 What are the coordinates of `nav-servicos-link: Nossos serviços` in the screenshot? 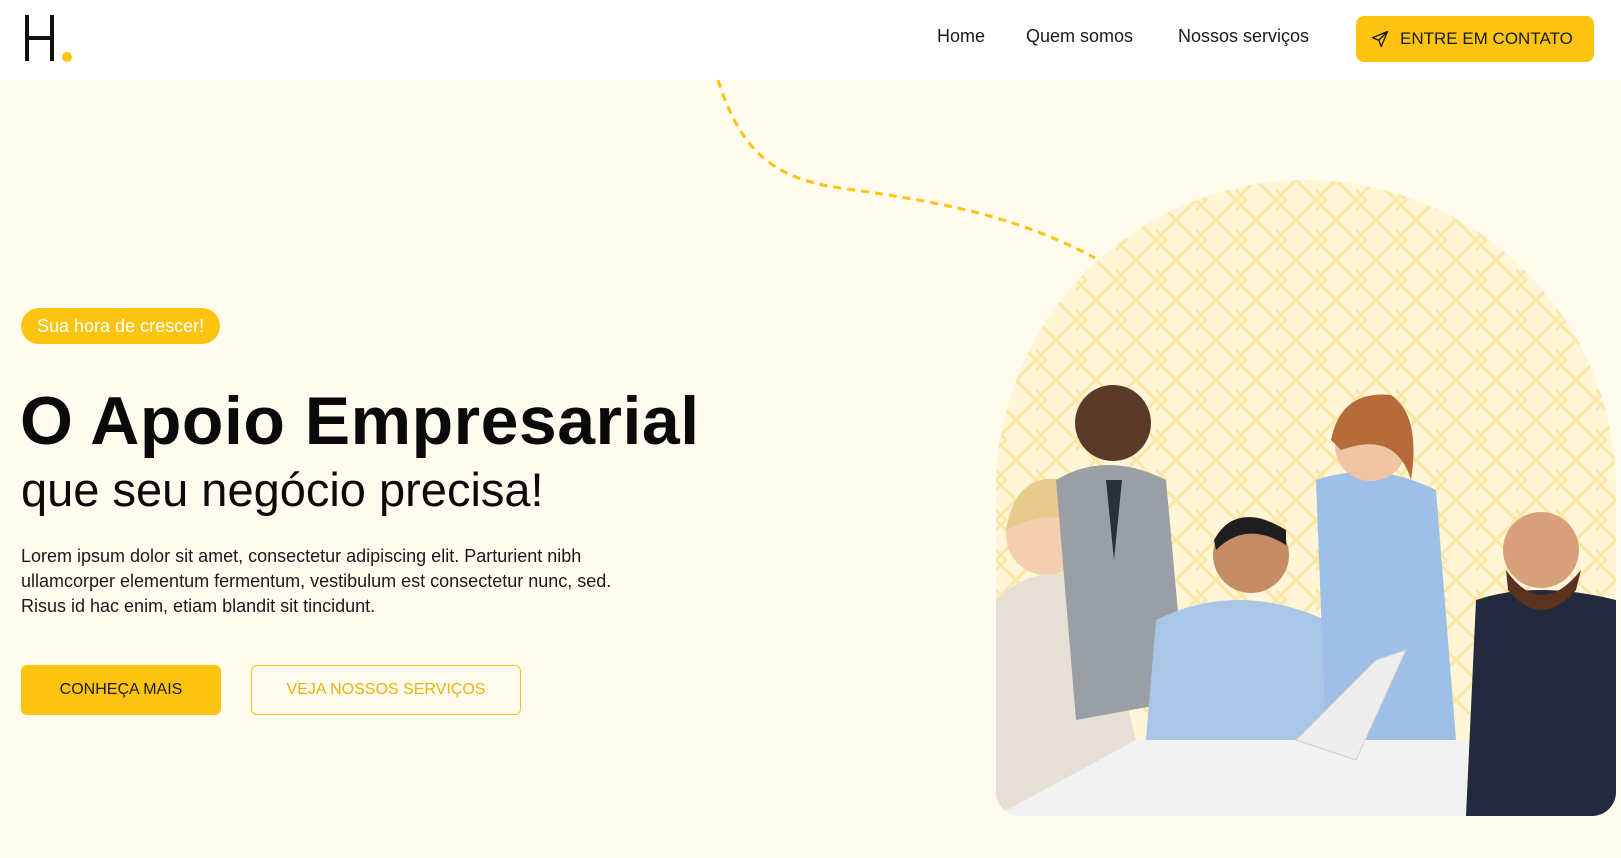 It's located at (1243, 36).